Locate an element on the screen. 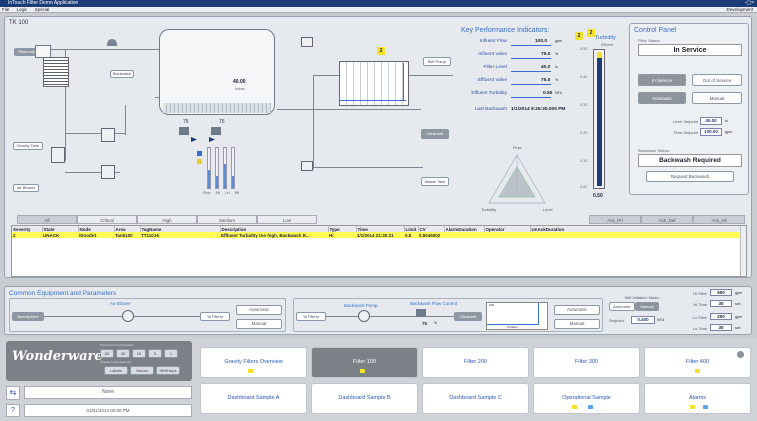 This screenshot has height=421, width=757. flow-setpoint-input: 100.00 is located at coordinates (711, 132).